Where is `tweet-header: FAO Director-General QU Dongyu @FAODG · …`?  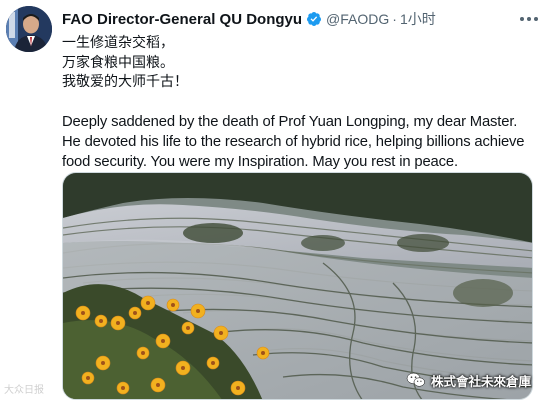 tweet-header: FAO Director-General QU Dongyu @FAODG · … is located at coordinates (302, 19).